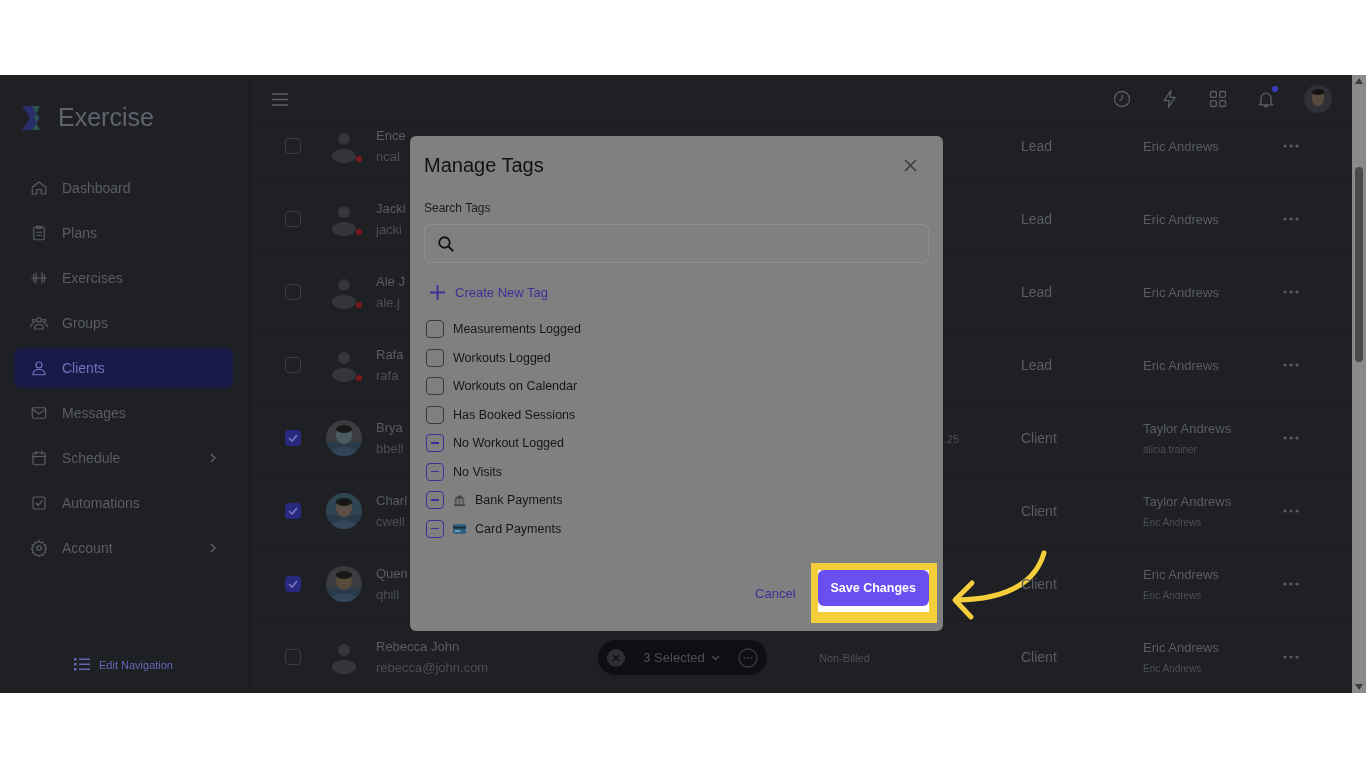 This screenshot has width=1366, height=768. I want to click on scroll-down-icon, so click(1359, 687).